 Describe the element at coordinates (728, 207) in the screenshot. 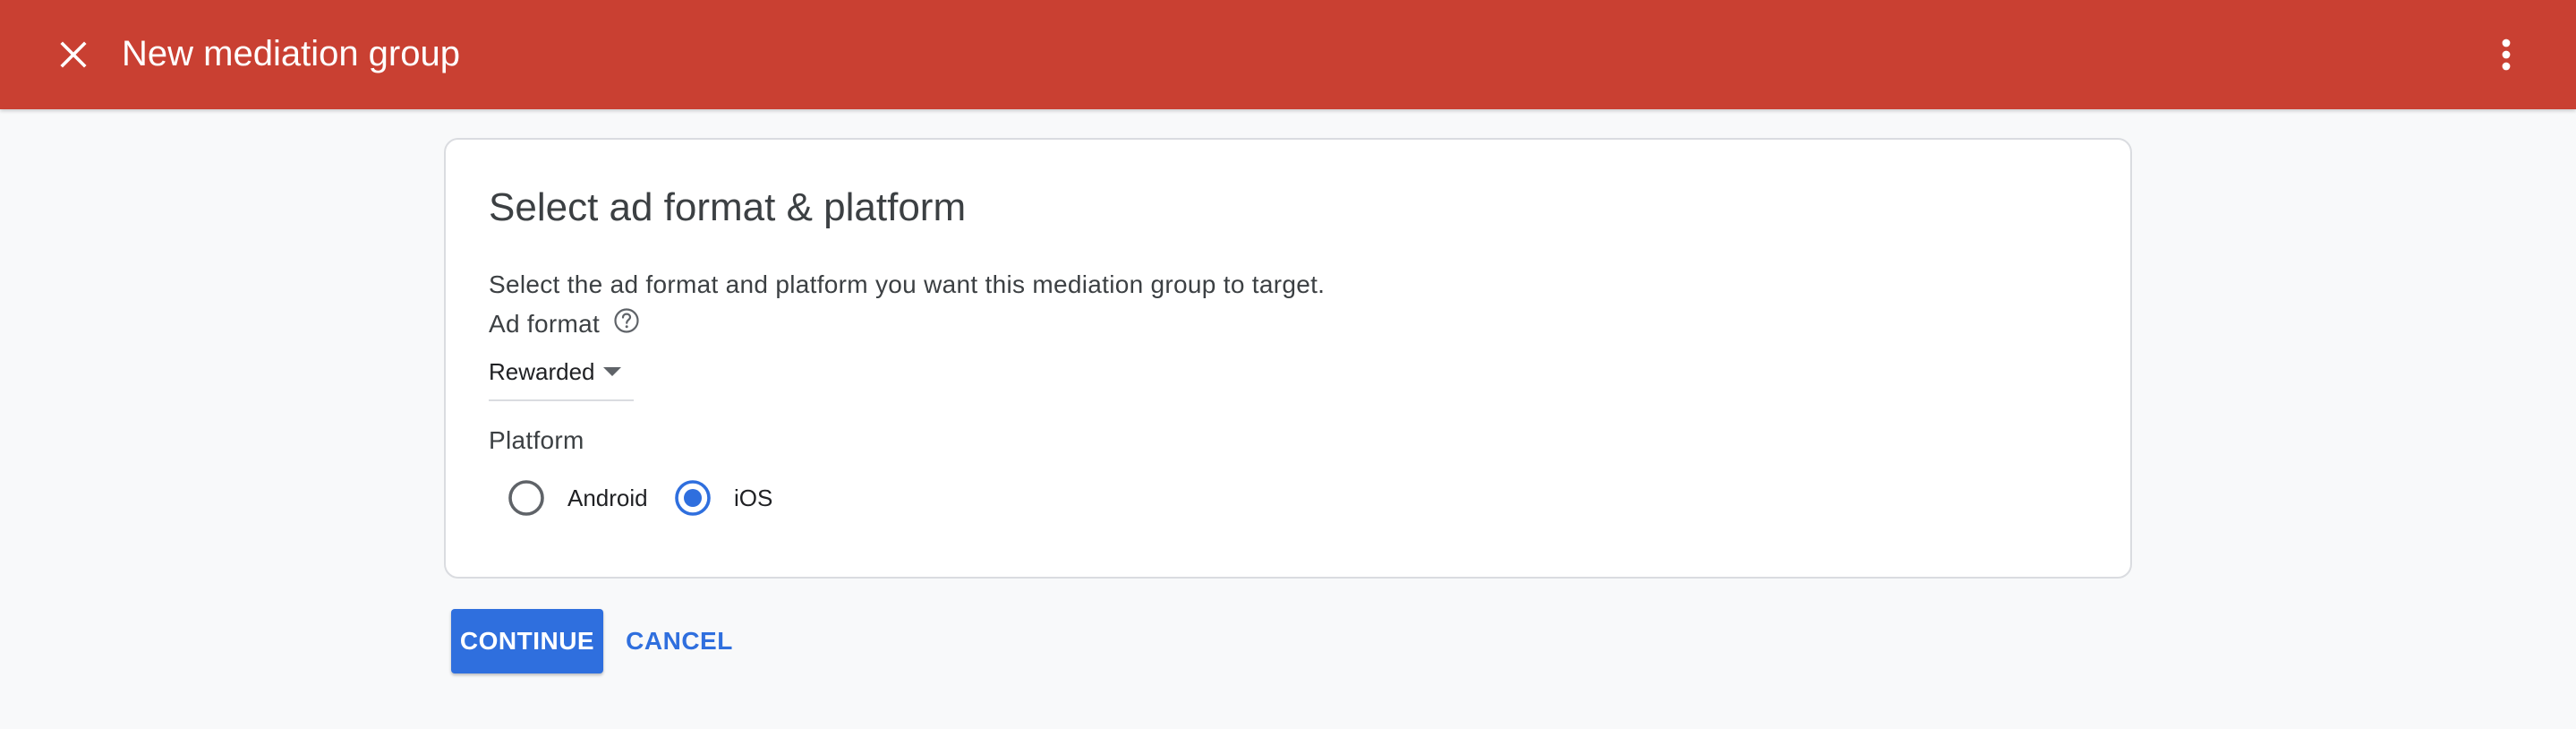

I see `card-title: Select ad format & platform` at that location.